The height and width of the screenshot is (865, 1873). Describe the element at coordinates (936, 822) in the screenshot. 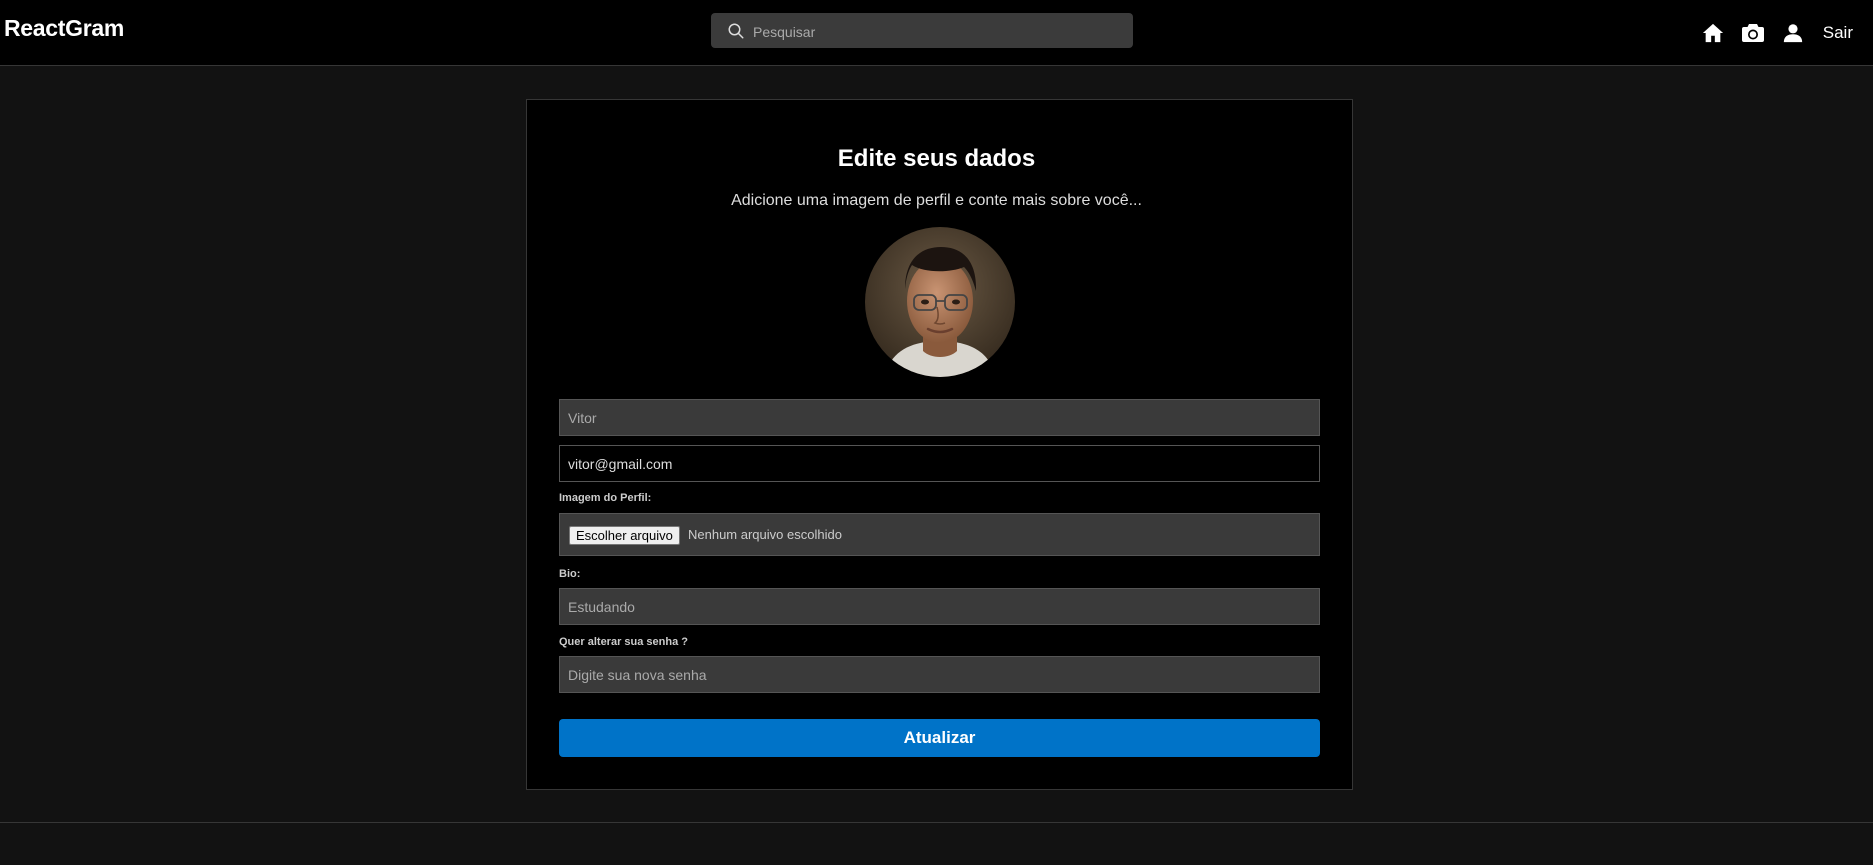

I see `footer-divider` at that location.